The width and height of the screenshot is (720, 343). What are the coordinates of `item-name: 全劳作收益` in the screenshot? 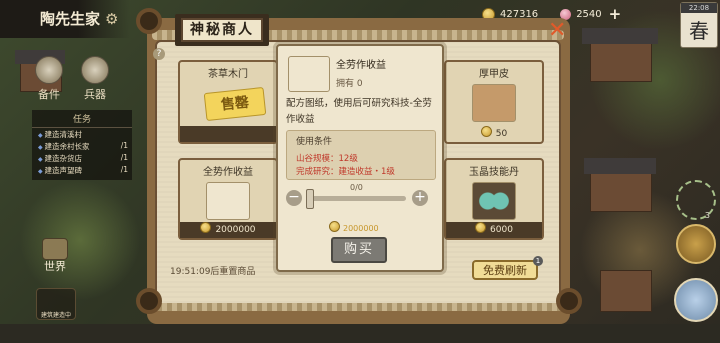 It's located at (361, 65).